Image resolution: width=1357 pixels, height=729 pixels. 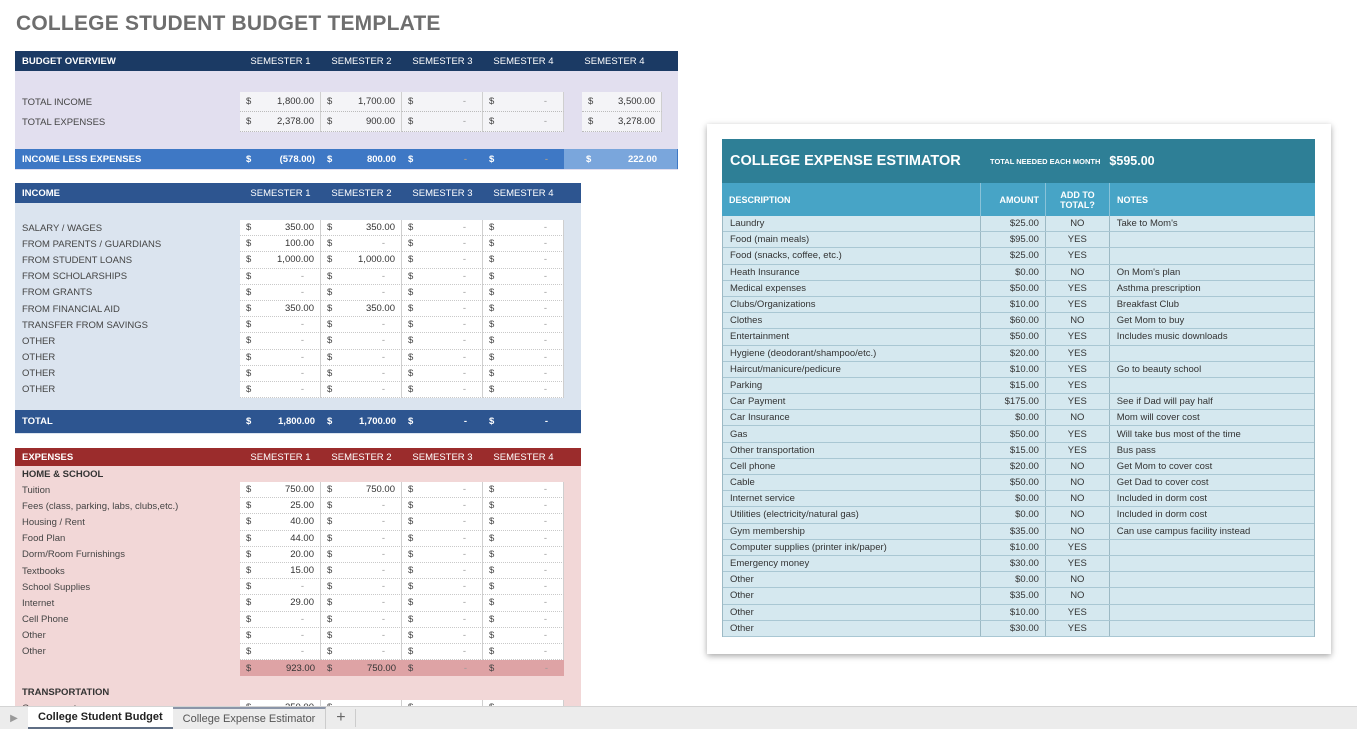 What do you see at coordinates (1212, 417) in the screenshot?
I see `notes-cell: Mom will cover cost` at bounding box center [1212, 417].